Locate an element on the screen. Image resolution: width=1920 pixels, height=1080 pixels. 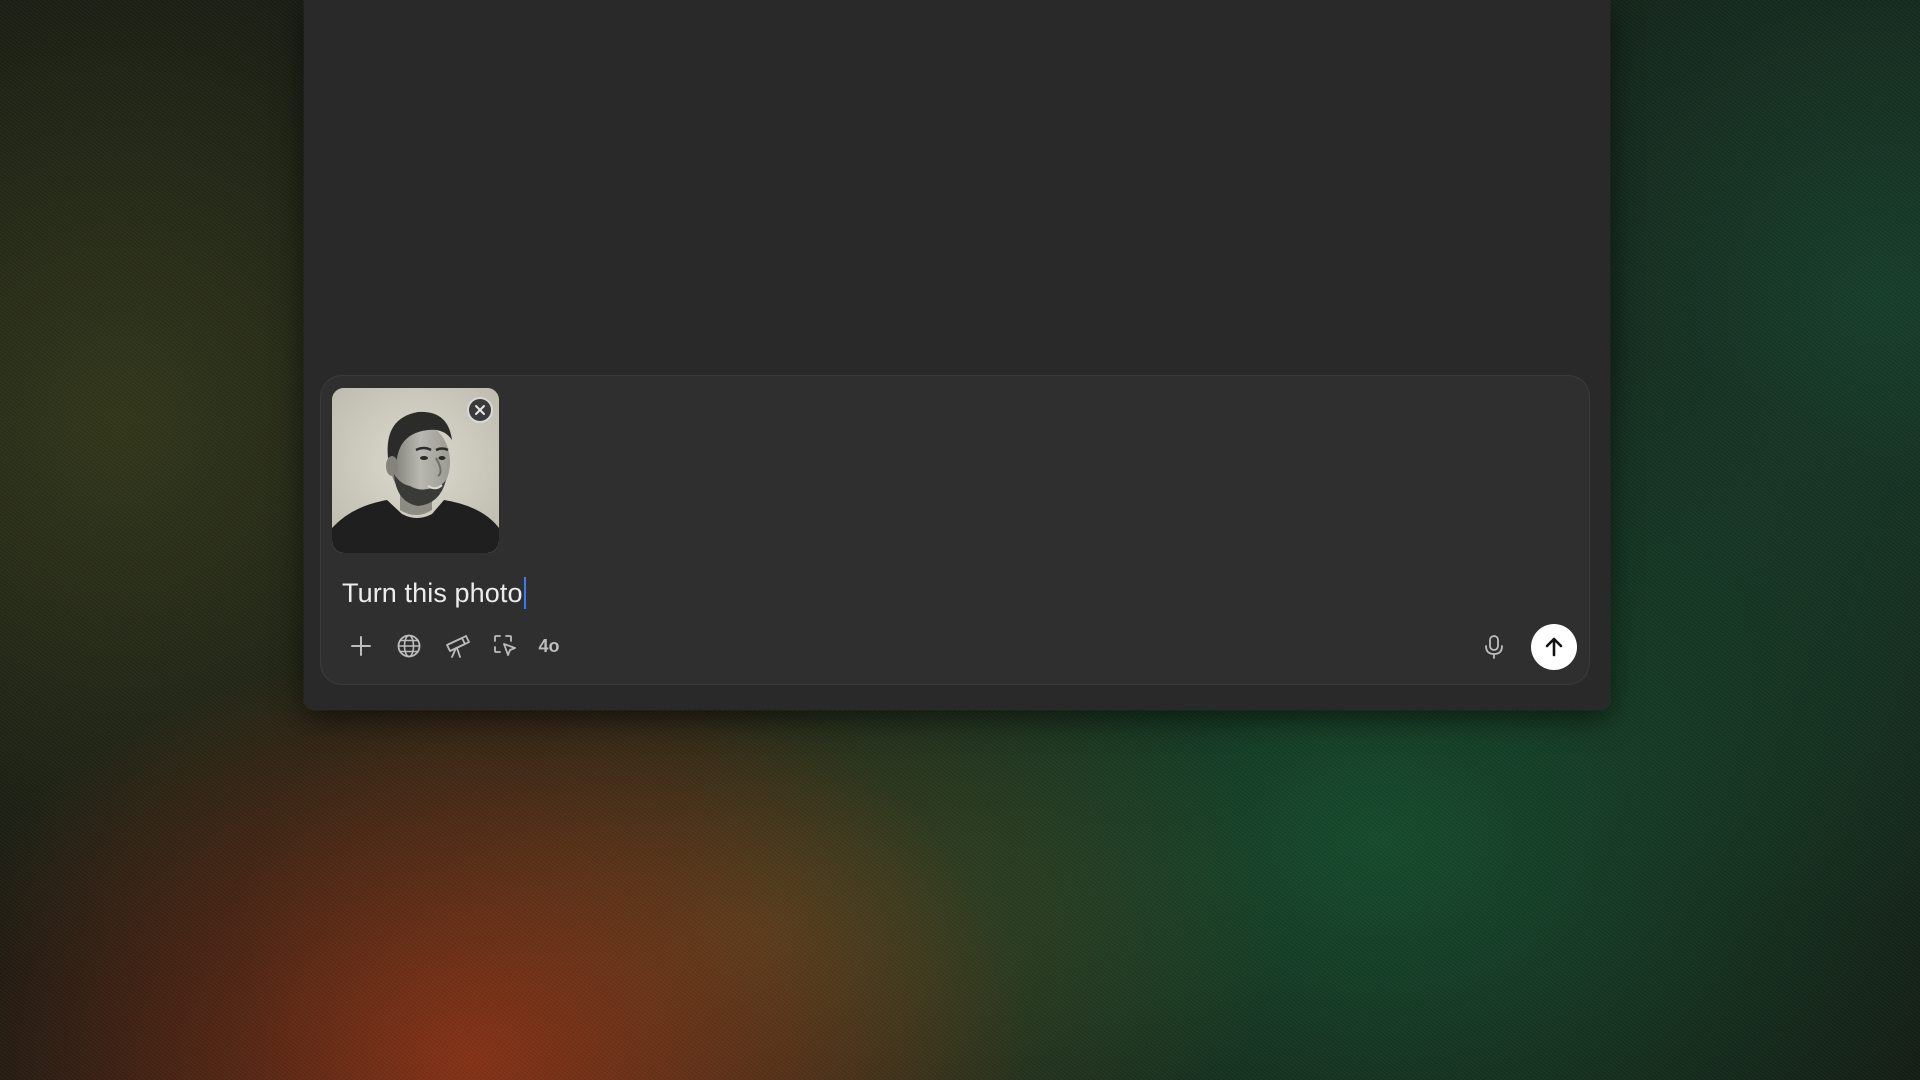
deep-research-button is located at coordinates (457, 646).